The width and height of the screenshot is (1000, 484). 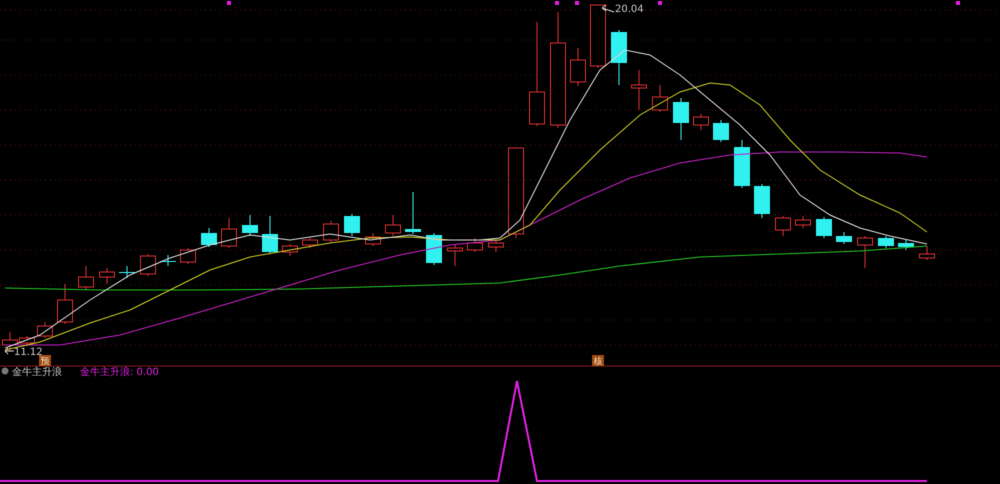 I want to click on marker-badge: 核, so click(x=598, y=361).